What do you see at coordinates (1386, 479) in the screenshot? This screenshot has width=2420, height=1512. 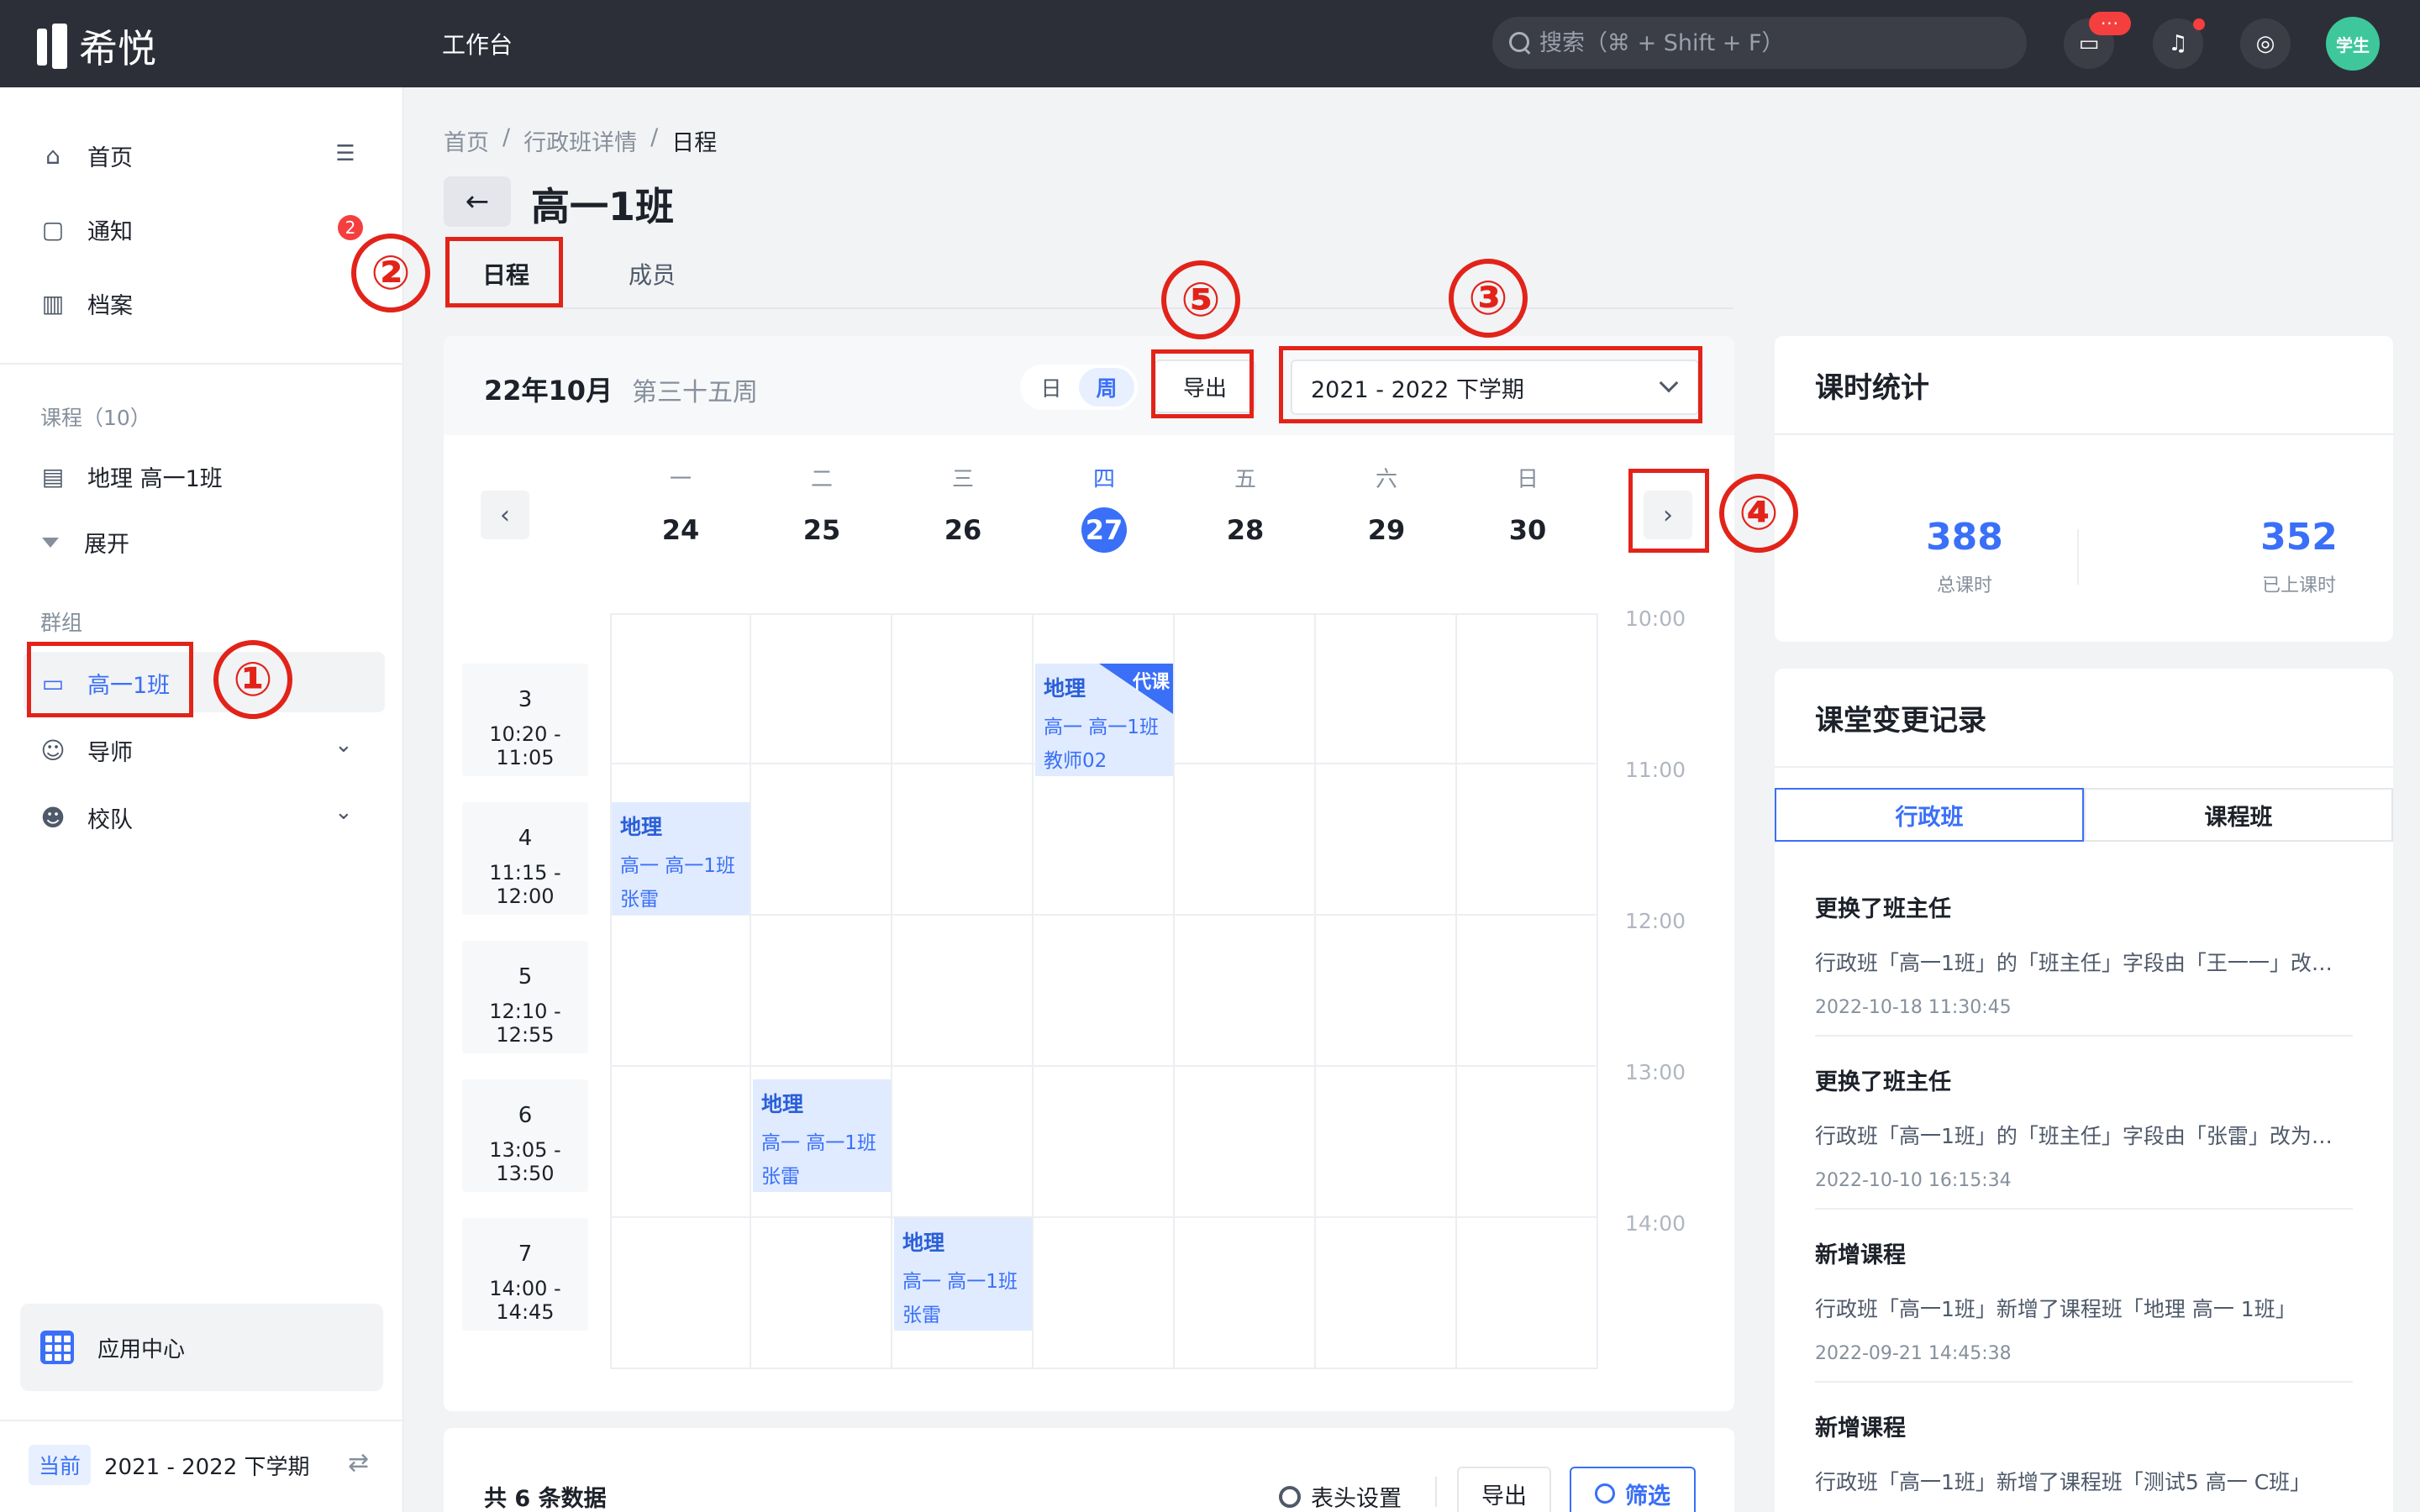 I see `weekday-label: 六` at bounding box center [1386, 479].